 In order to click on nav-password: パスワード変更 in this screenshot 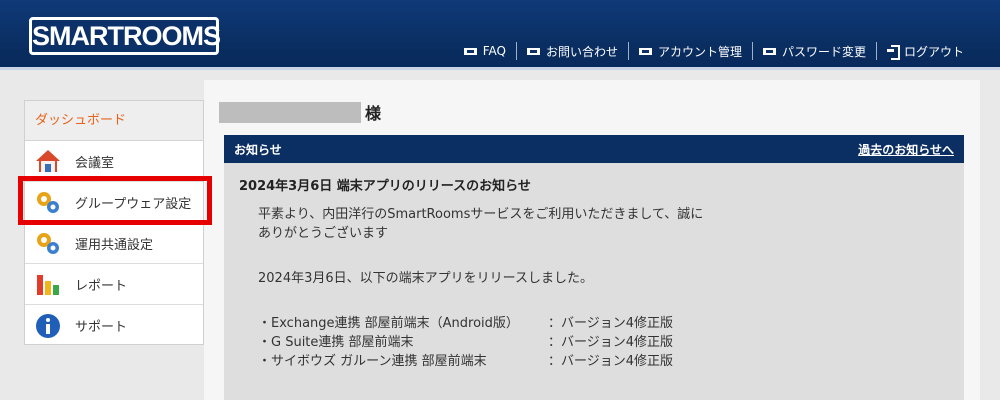, I will do `click(813, 51)`.